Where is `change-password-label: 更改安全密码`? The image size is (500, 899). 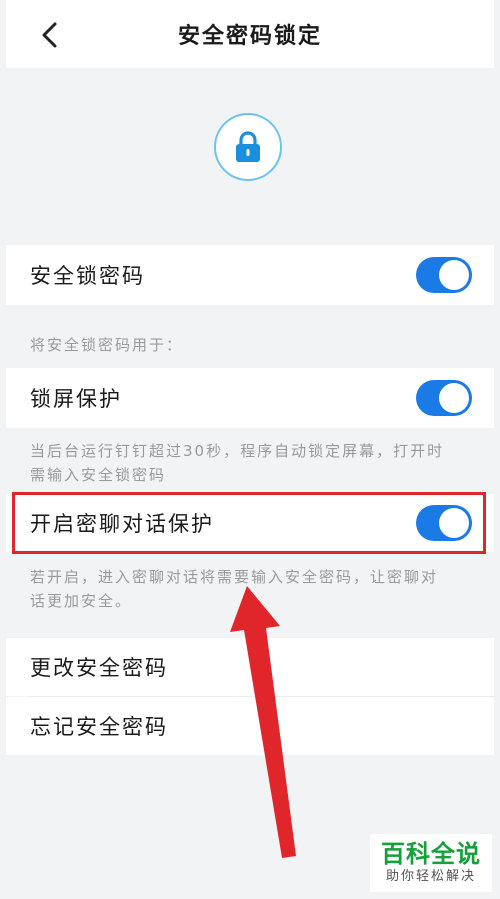 change-password-label: 更改安全密码 is located at coordinates (99, 668).